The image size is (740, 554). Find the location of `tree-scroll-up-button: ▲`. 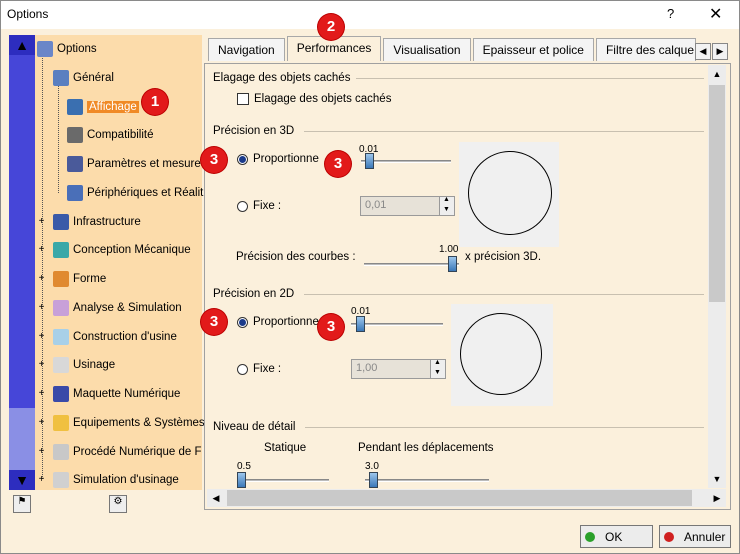

tree-scroll-up-button: ▲ is located at coordinates (22, 45).